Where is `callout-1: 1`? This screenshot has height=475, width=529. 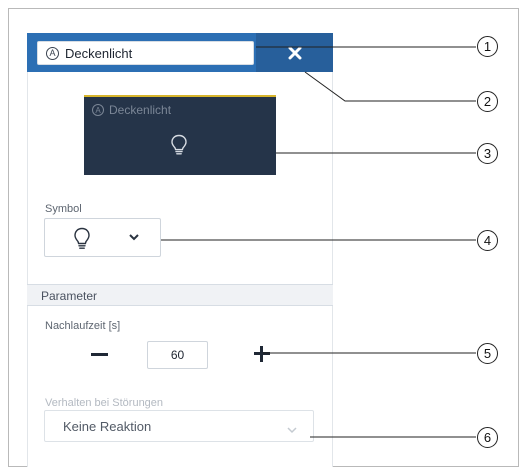 callout-1: 1 is located at coordinates (487, 46).